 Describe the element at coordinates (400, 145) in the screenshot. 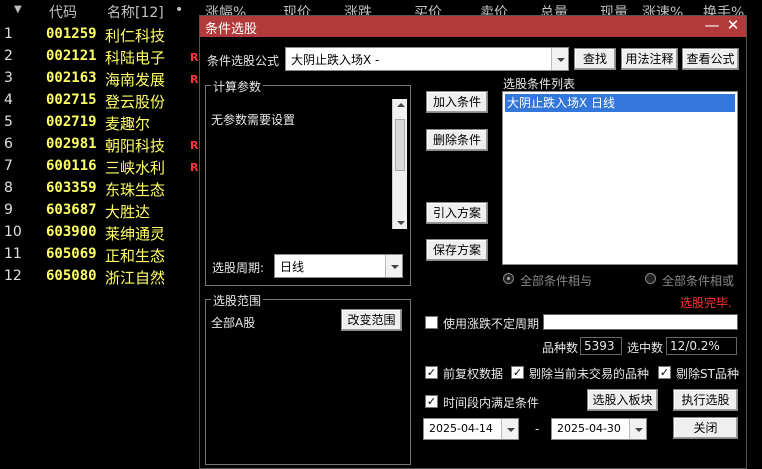

I see `scroll-thumb` at that location.